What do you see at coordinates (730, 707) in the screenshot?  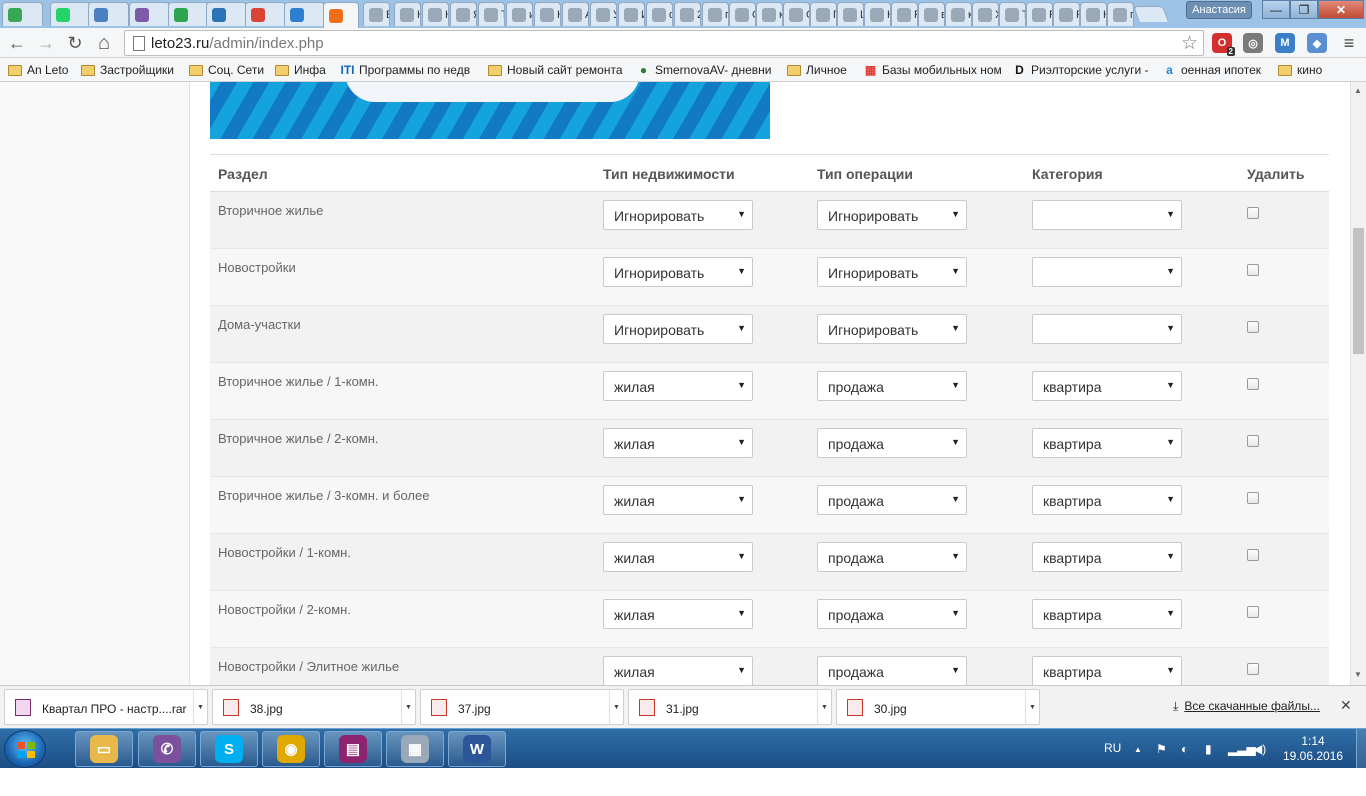 I see `download-item: 31.jpg ▼` at bounding box center [730, 707].